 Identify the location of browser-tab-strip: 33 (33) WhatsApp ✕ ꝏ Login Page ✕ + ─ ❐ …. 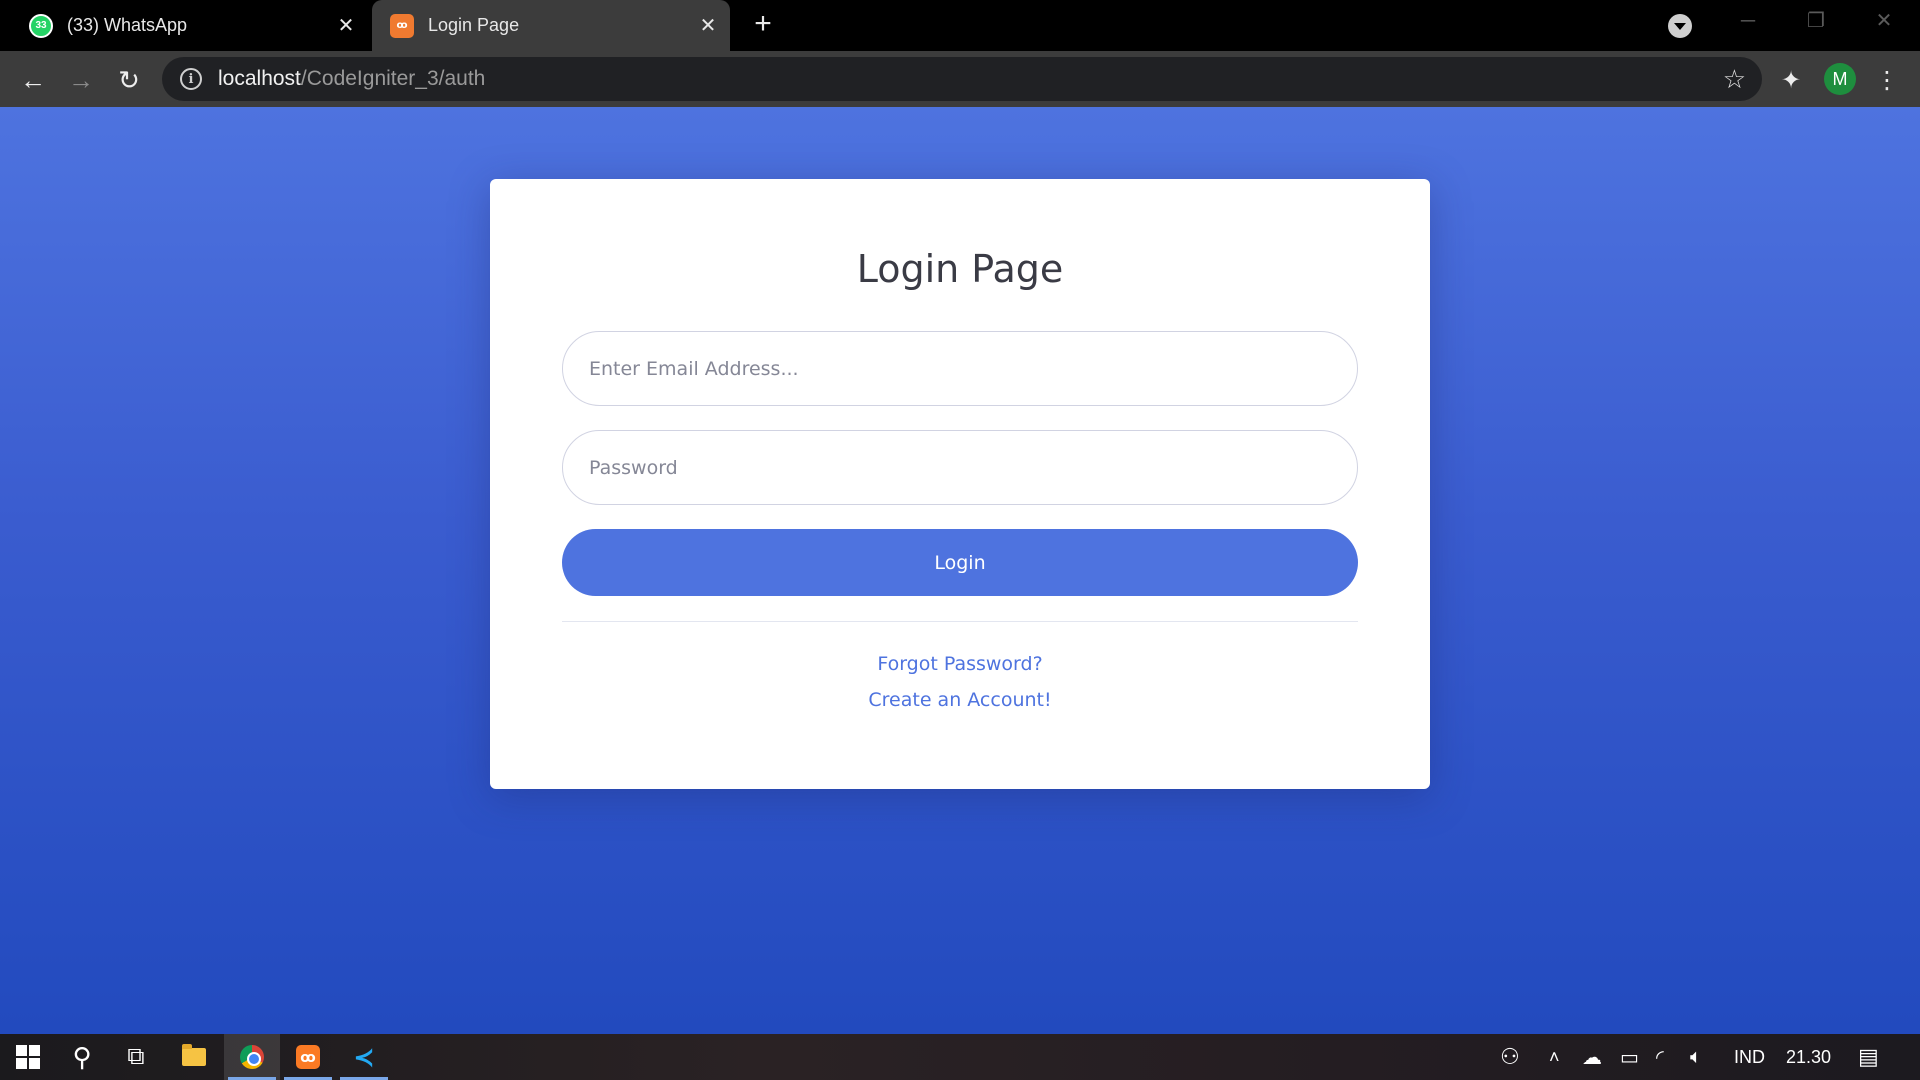
(960, 25).